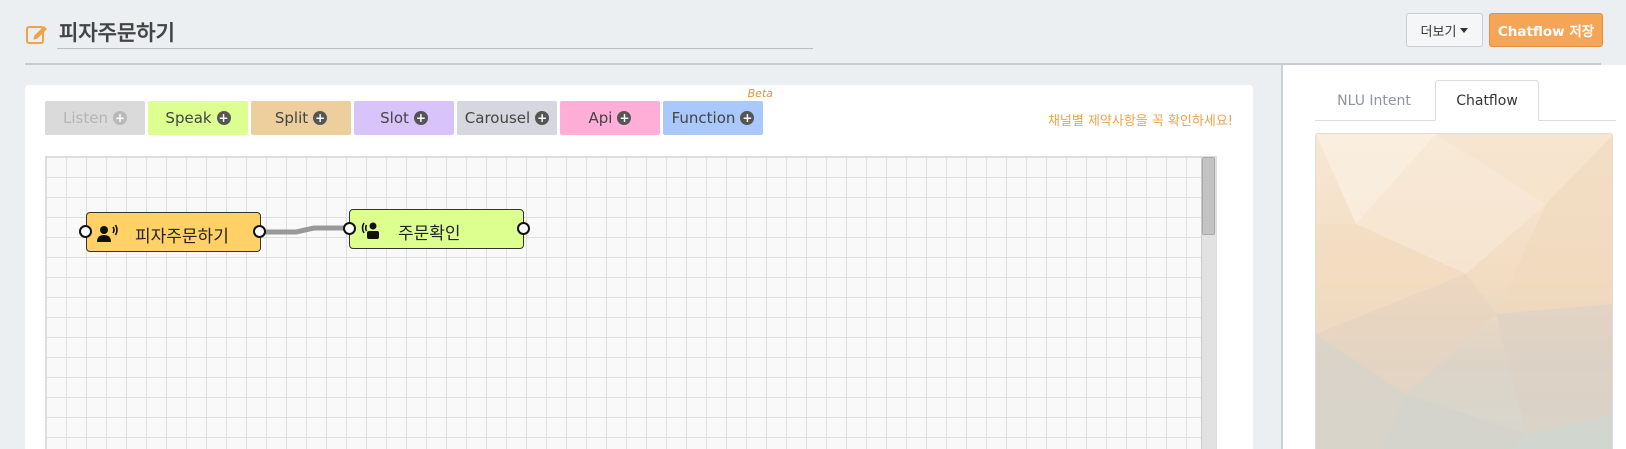  I want to click on more-label: 더보기, so click(1438, 32).